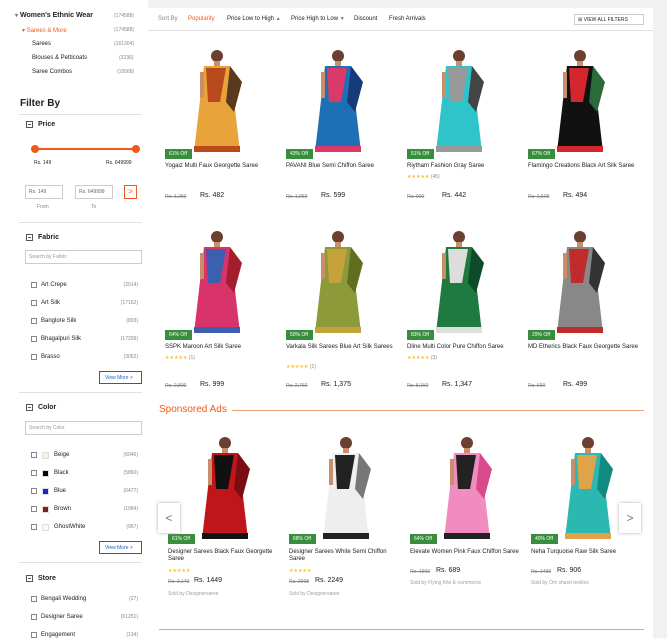  I want to click on sort-fresh-arrivals-tab: Fresh Arrivals, so click(407, 19).